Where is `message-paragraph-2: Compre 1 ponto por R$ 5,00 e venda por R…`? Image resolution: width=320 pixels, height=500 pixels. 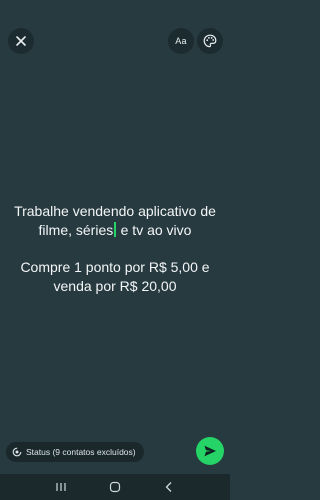 message-paragraph-2: Compre 1 ponto por R$ 5,00 e venda por R… is located at coordinates (115, 276).